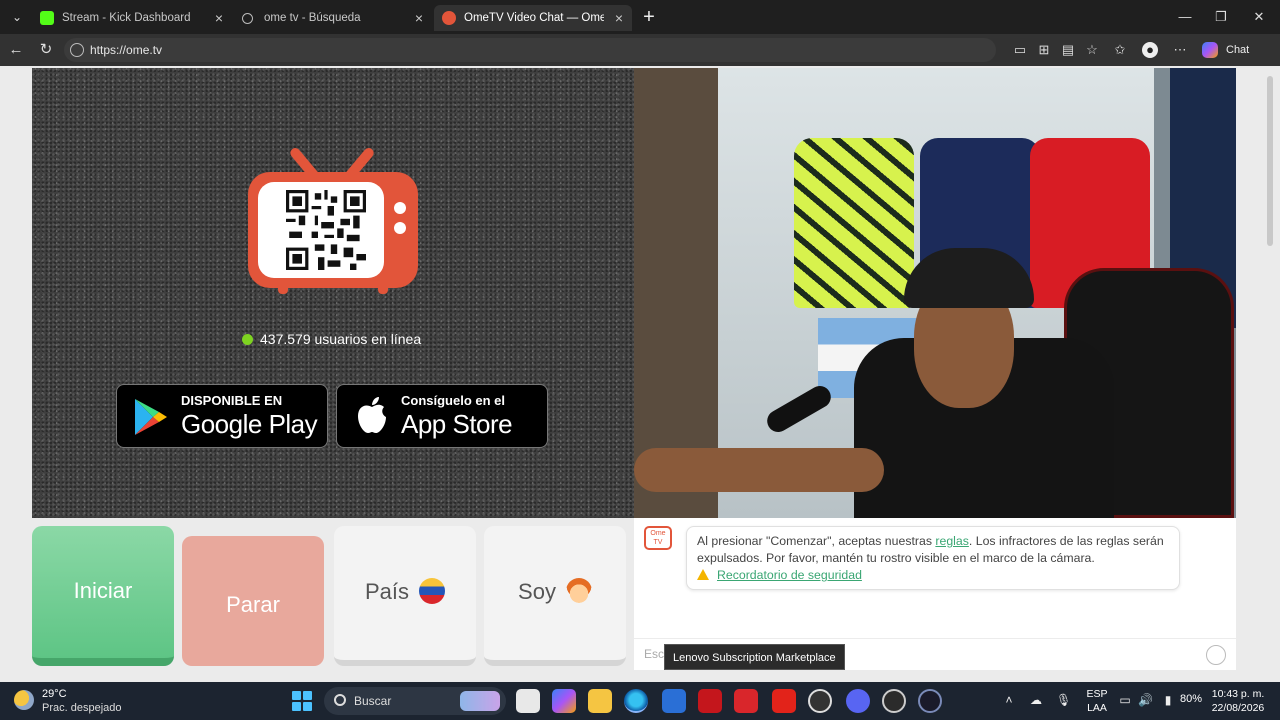 This screenshot has width=1280, height=720. What do you see at coordinates (1125, 700) in the screenshot?
I see `network-icon: ▭` at bounding box center [1125, 700].